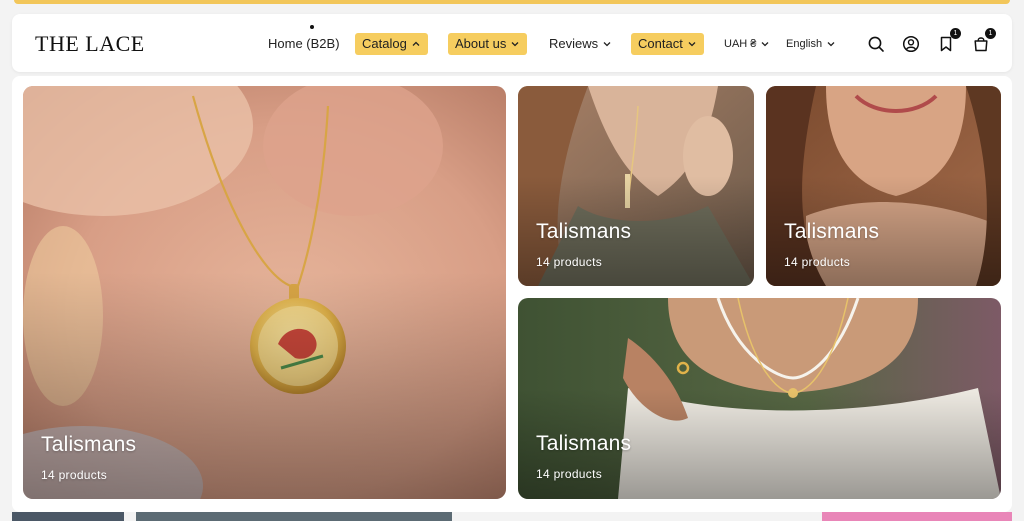 The width and height of the screenshot is (1024, 521). What do you see at coordinates (740, 44) in the screenshot?
I see `currency-label: UAH ₴` at bounding box center [740, 44].